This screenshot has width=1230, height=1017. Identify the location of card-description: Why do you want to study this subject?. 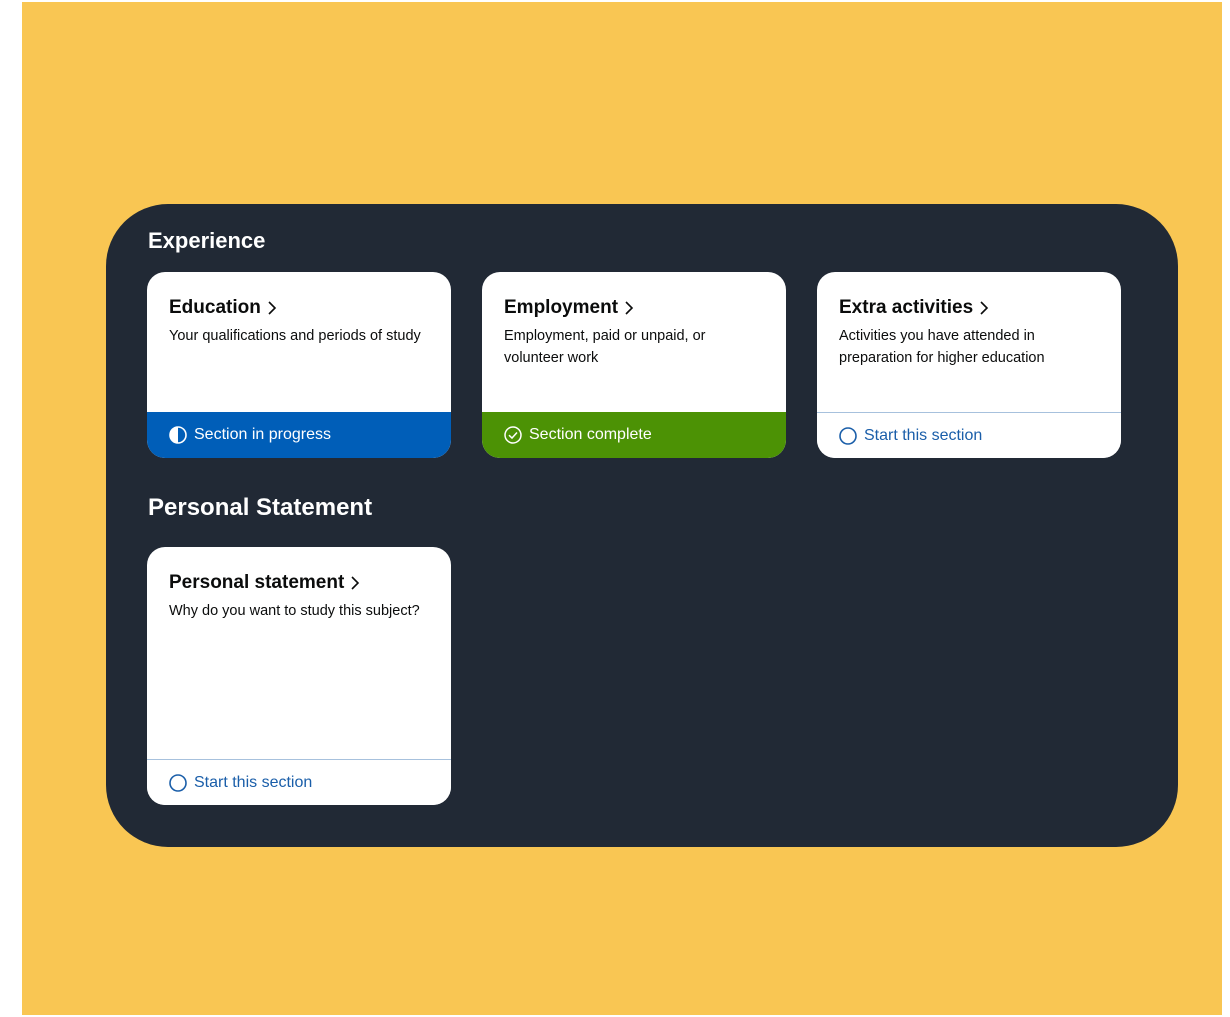
(294, 611).